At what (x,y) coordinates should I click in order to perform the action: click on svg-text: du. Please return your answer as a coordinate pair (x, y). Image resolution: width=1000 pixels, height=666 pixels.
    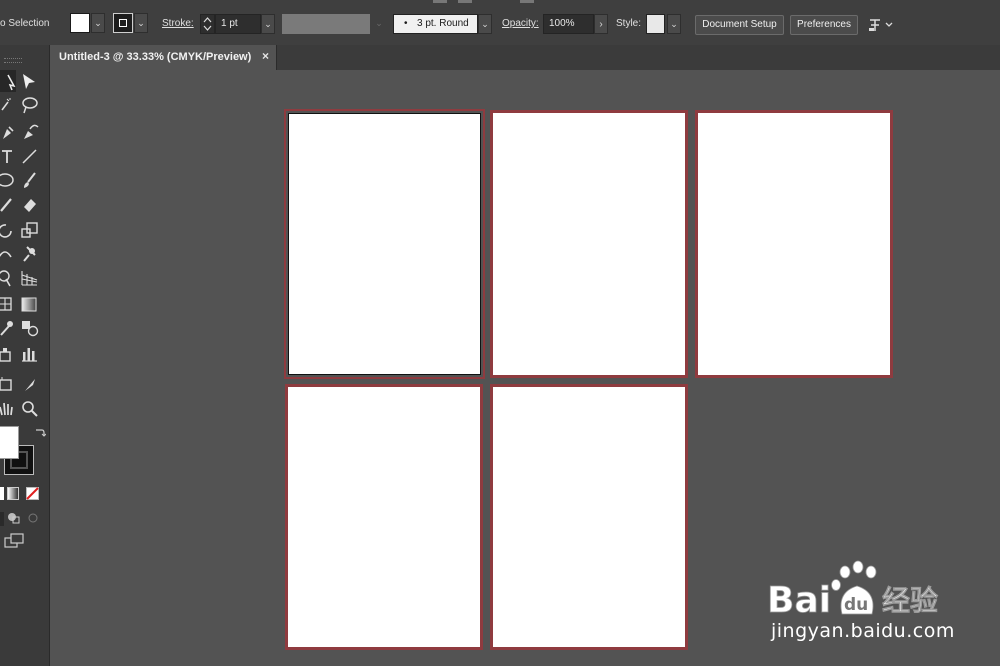
    Looking at the image, I should click on (856, 605).